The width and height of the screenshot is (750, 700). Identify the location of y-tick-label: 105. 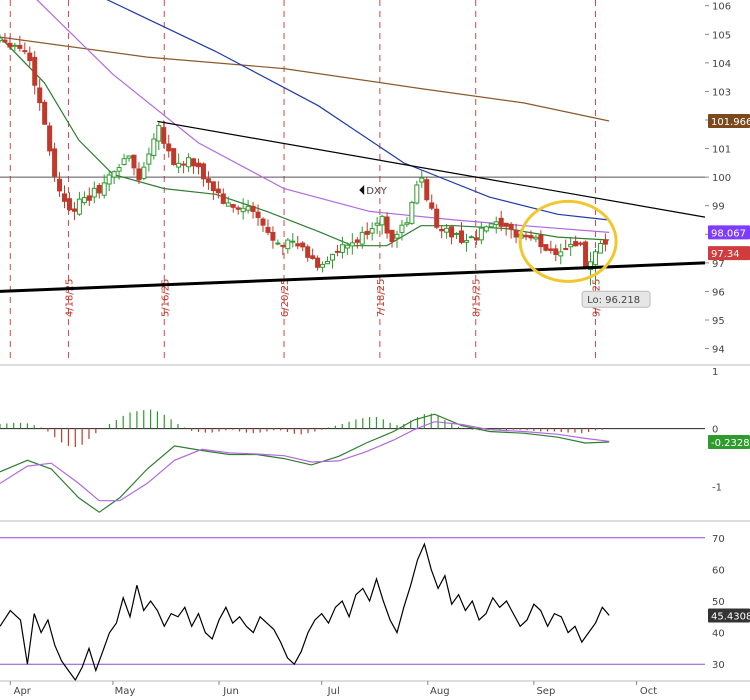
(721, 35).